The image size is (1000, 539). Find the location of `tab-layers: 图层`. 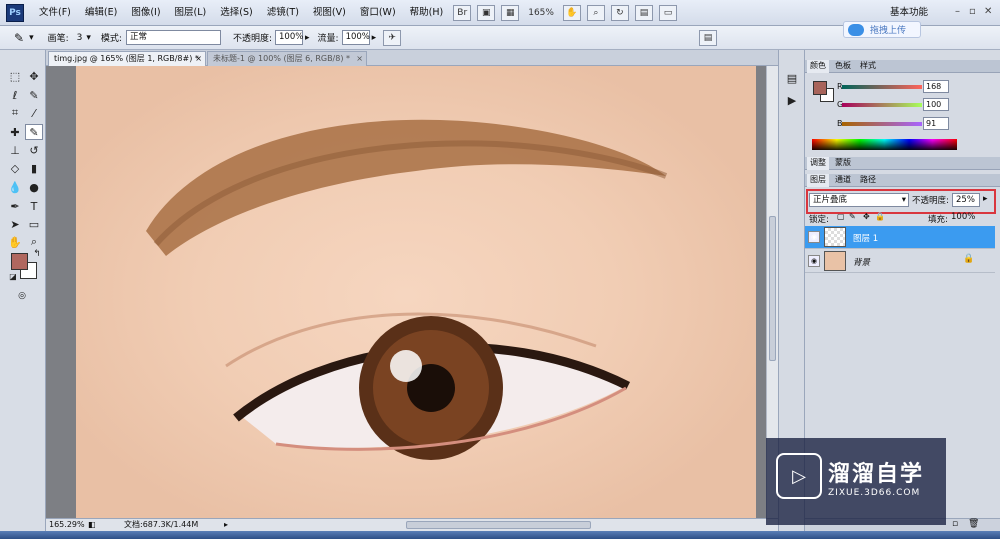

tab-layers: 图层 is located at coordinates (818, 180).